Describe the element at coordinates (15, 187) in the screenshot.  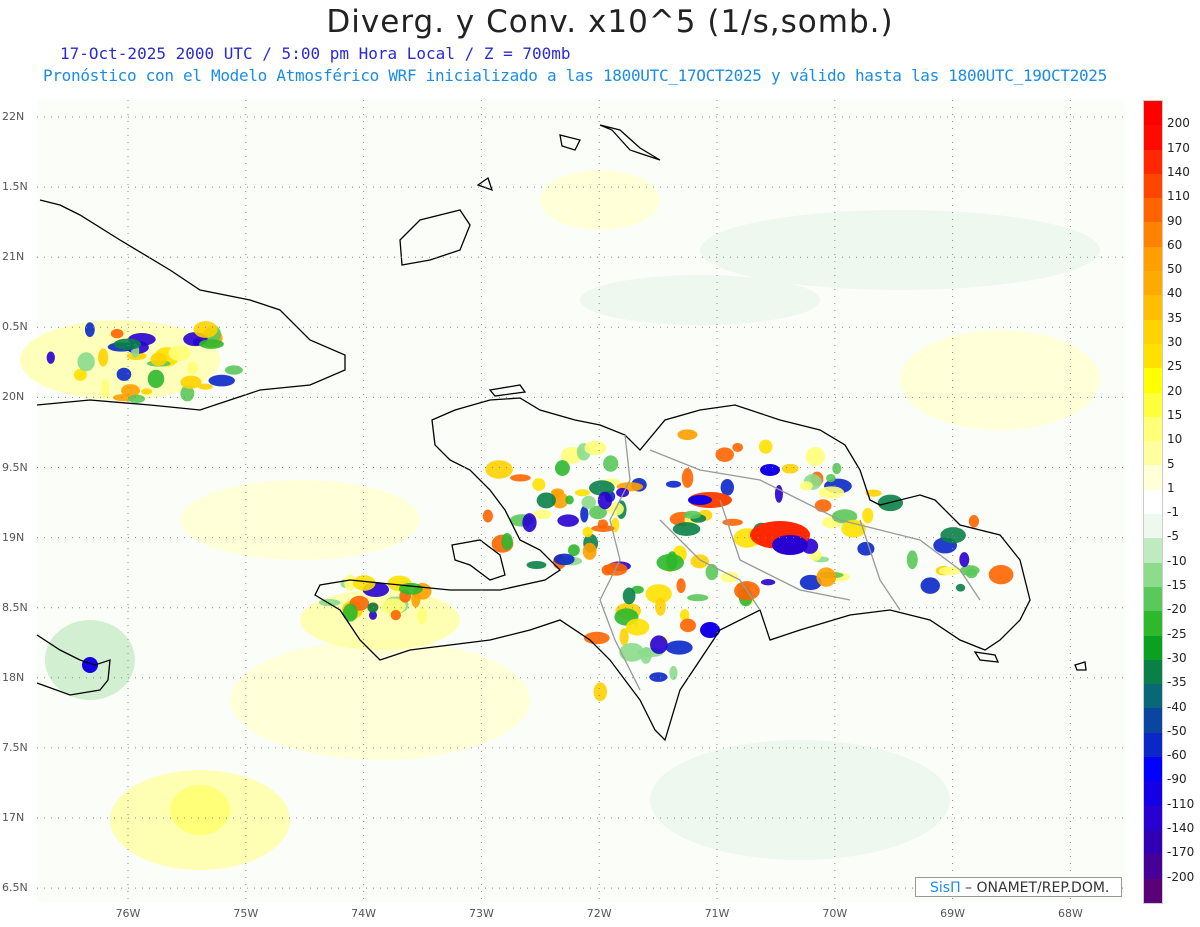
I see `lat-label: 1.5N` at that location.